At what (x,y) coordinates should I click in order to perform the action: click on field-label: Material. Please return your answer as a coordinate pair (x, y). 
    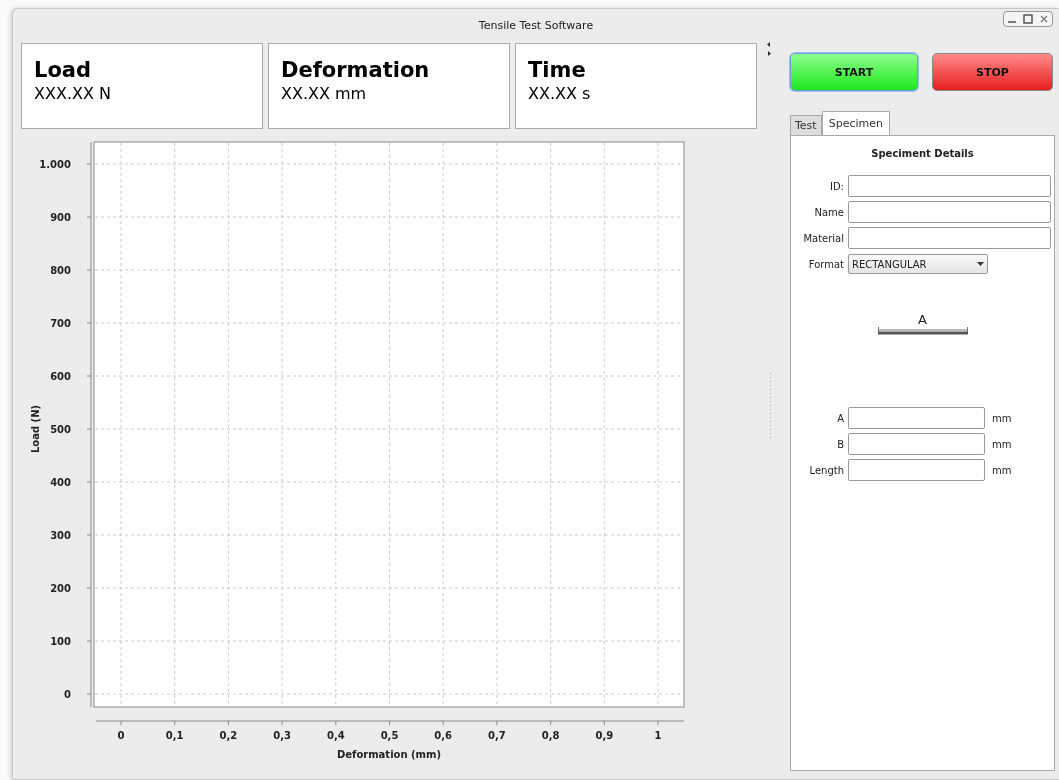
    Looking at the image, I should click on (823, 238).